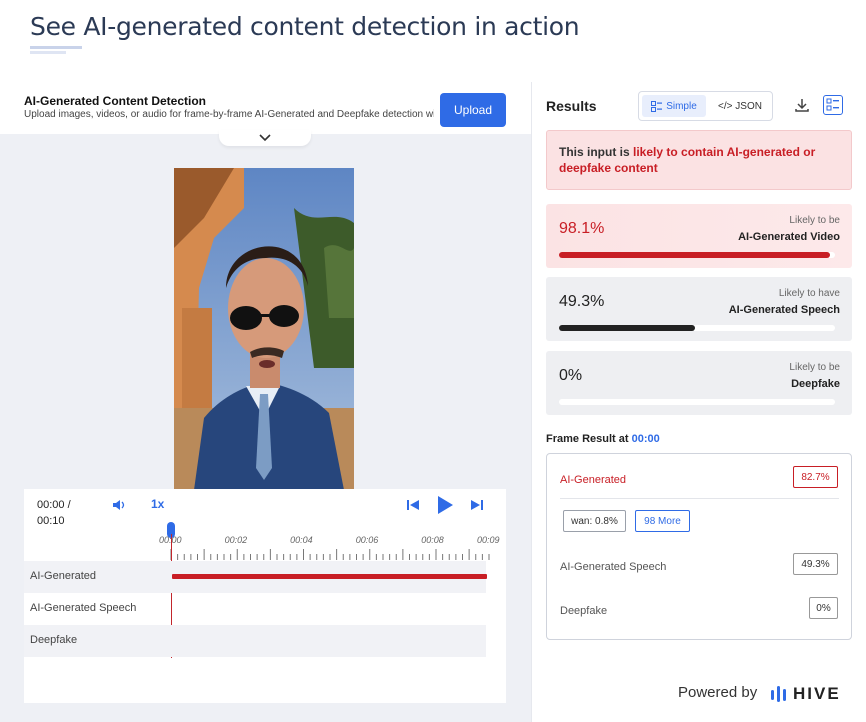  What do you see at coordinates (115, 101) in the screenshot?
I see `demo-title: AI-Generated Content Detection` at bounding box center [115, 101].